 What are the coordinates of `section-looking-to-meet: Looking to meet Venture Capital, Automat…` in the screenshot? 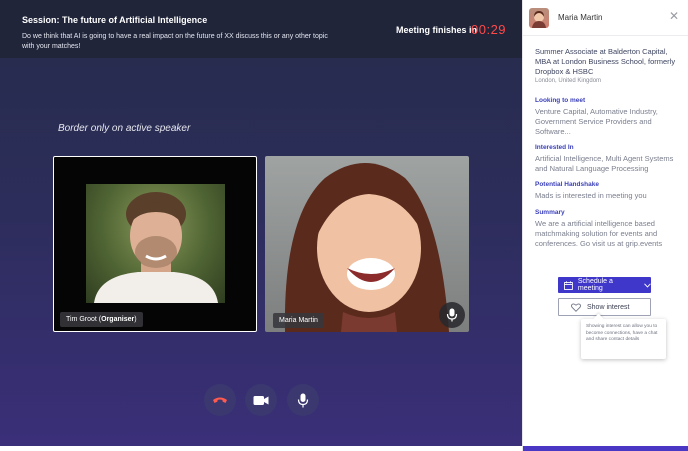 It's located at (609, 117).